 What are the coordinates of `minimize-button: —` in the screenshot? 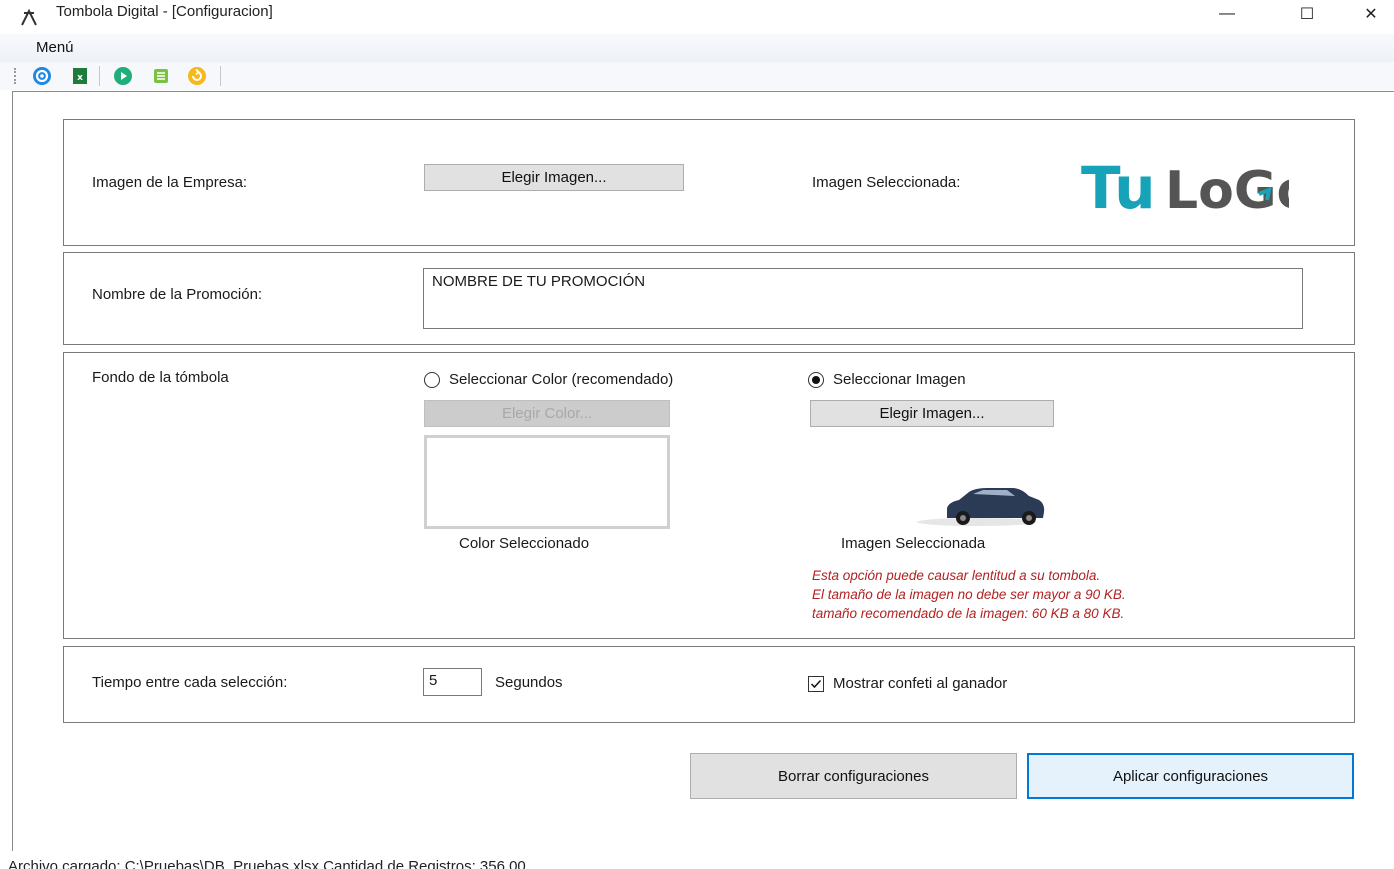 It's located at (1227, 14).